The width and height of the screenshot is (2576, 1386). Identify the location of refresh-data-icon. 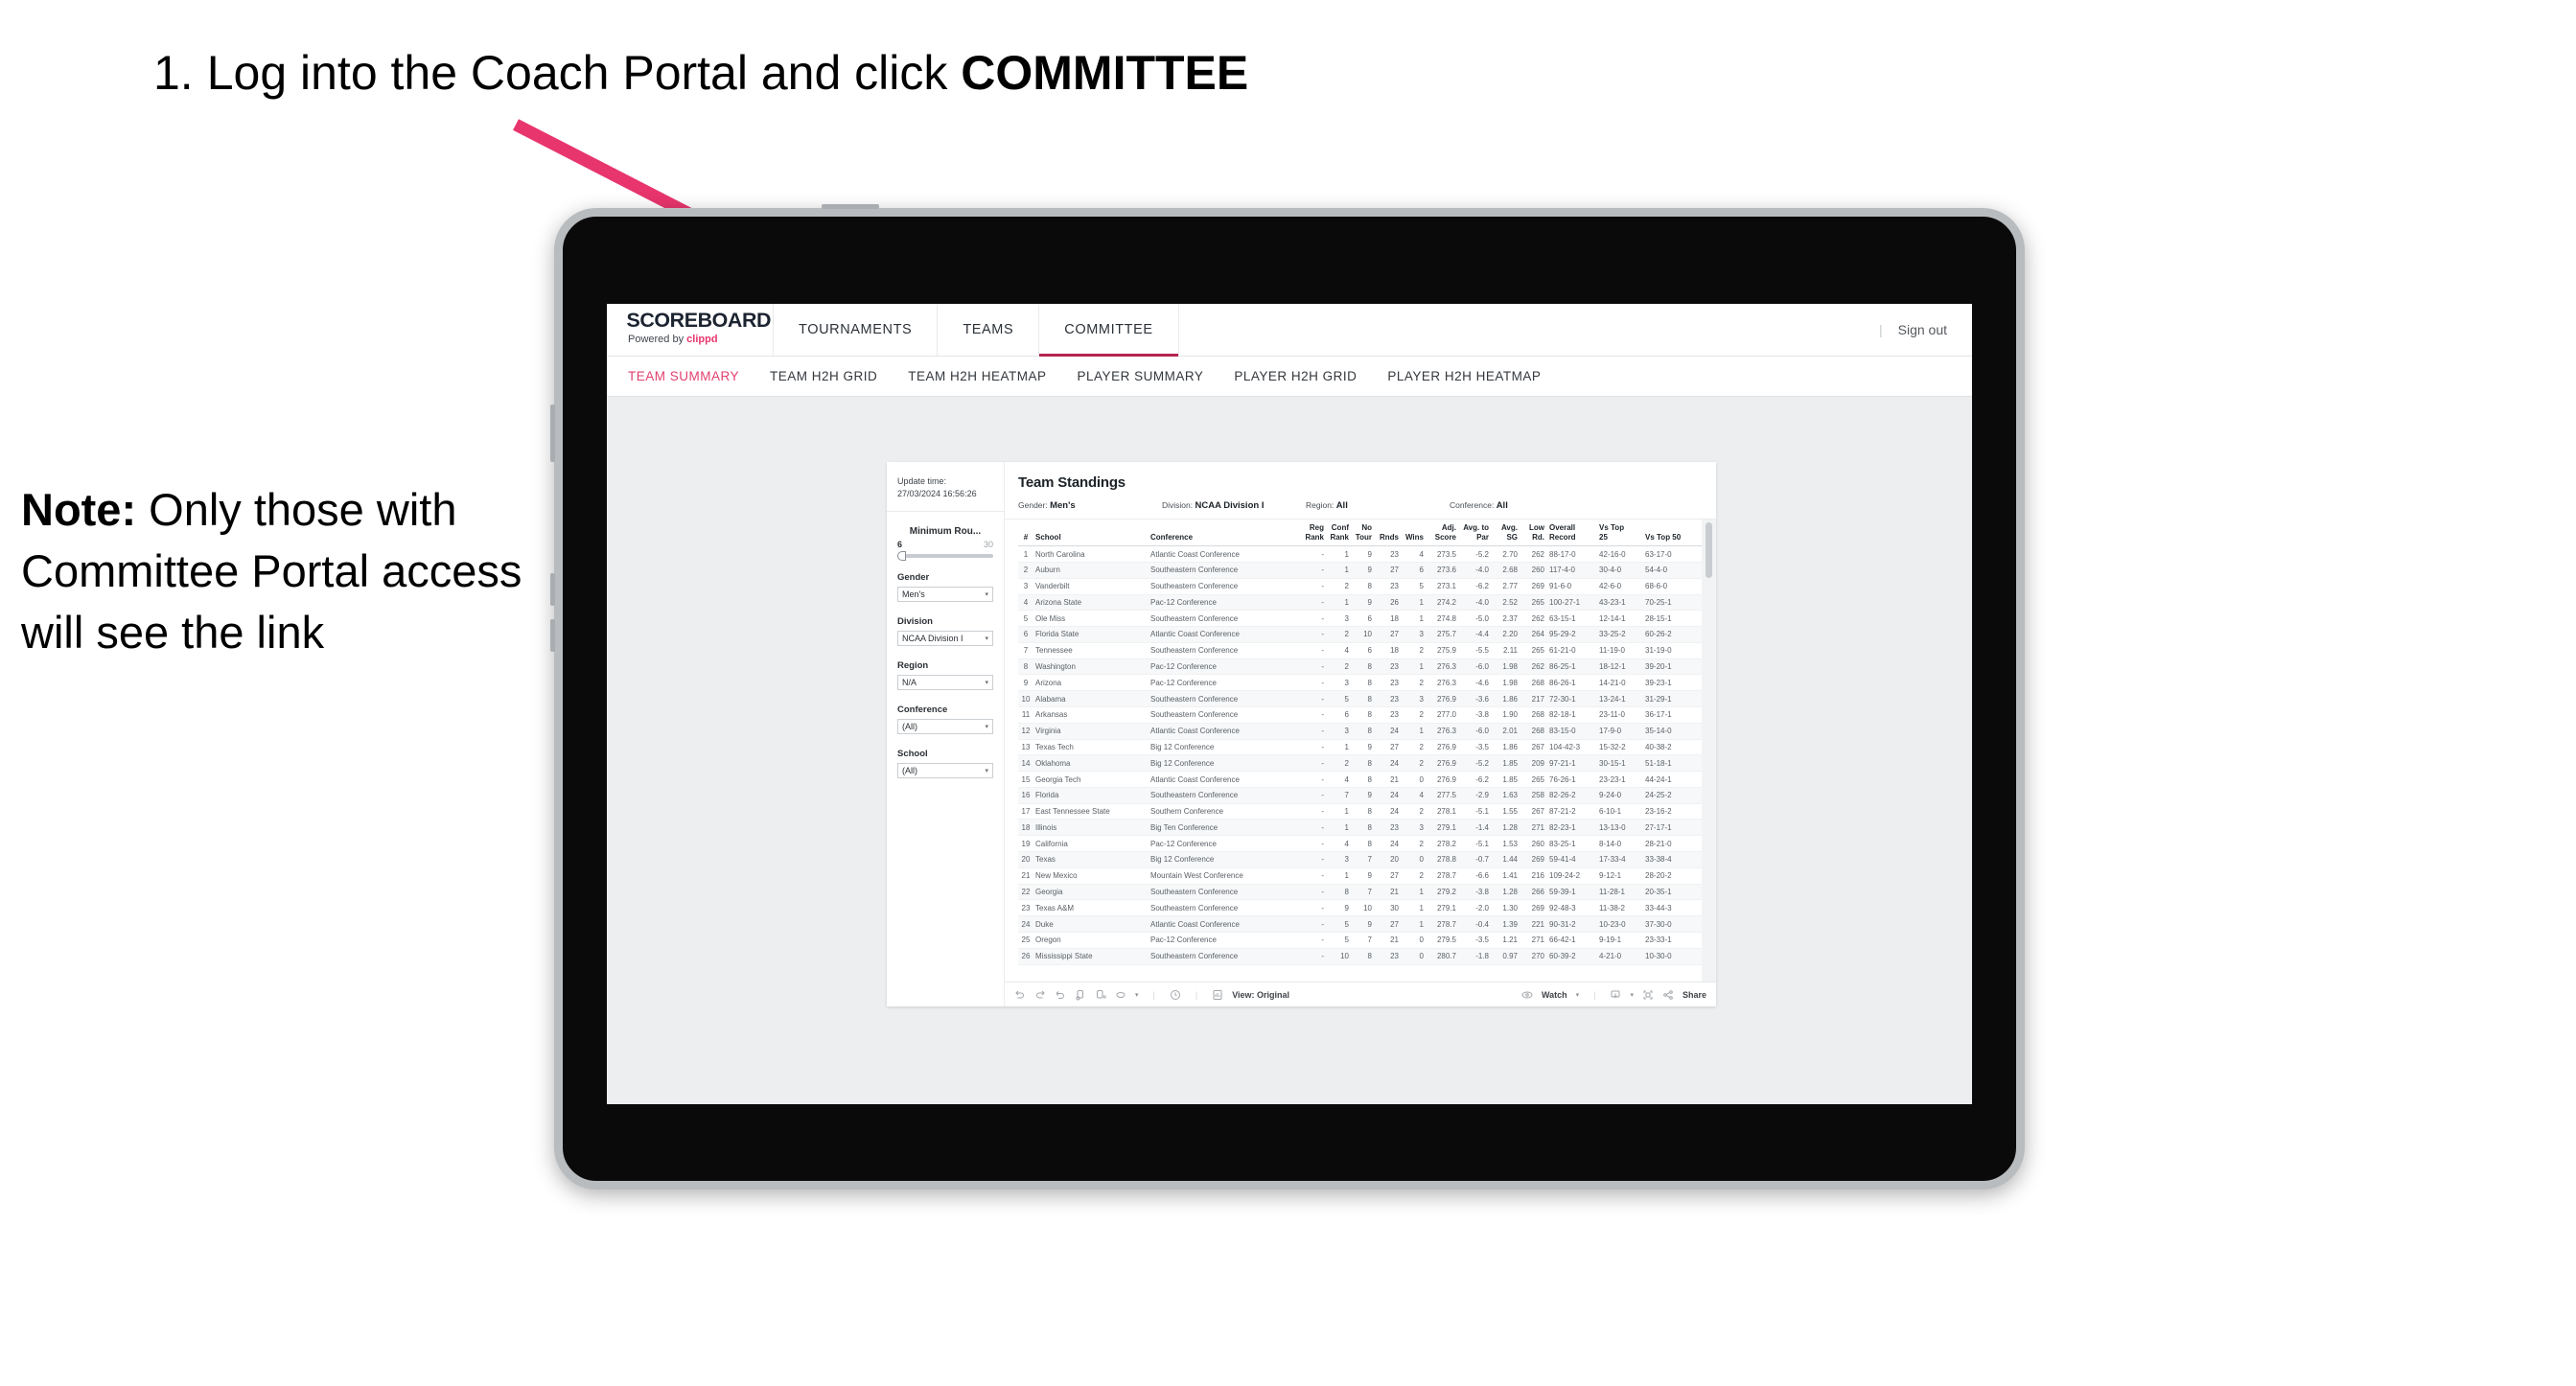
(1081, 995).